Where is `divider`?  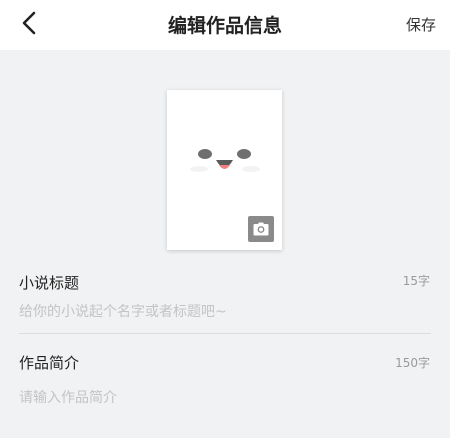
divider is located at coordinates (225, 333).